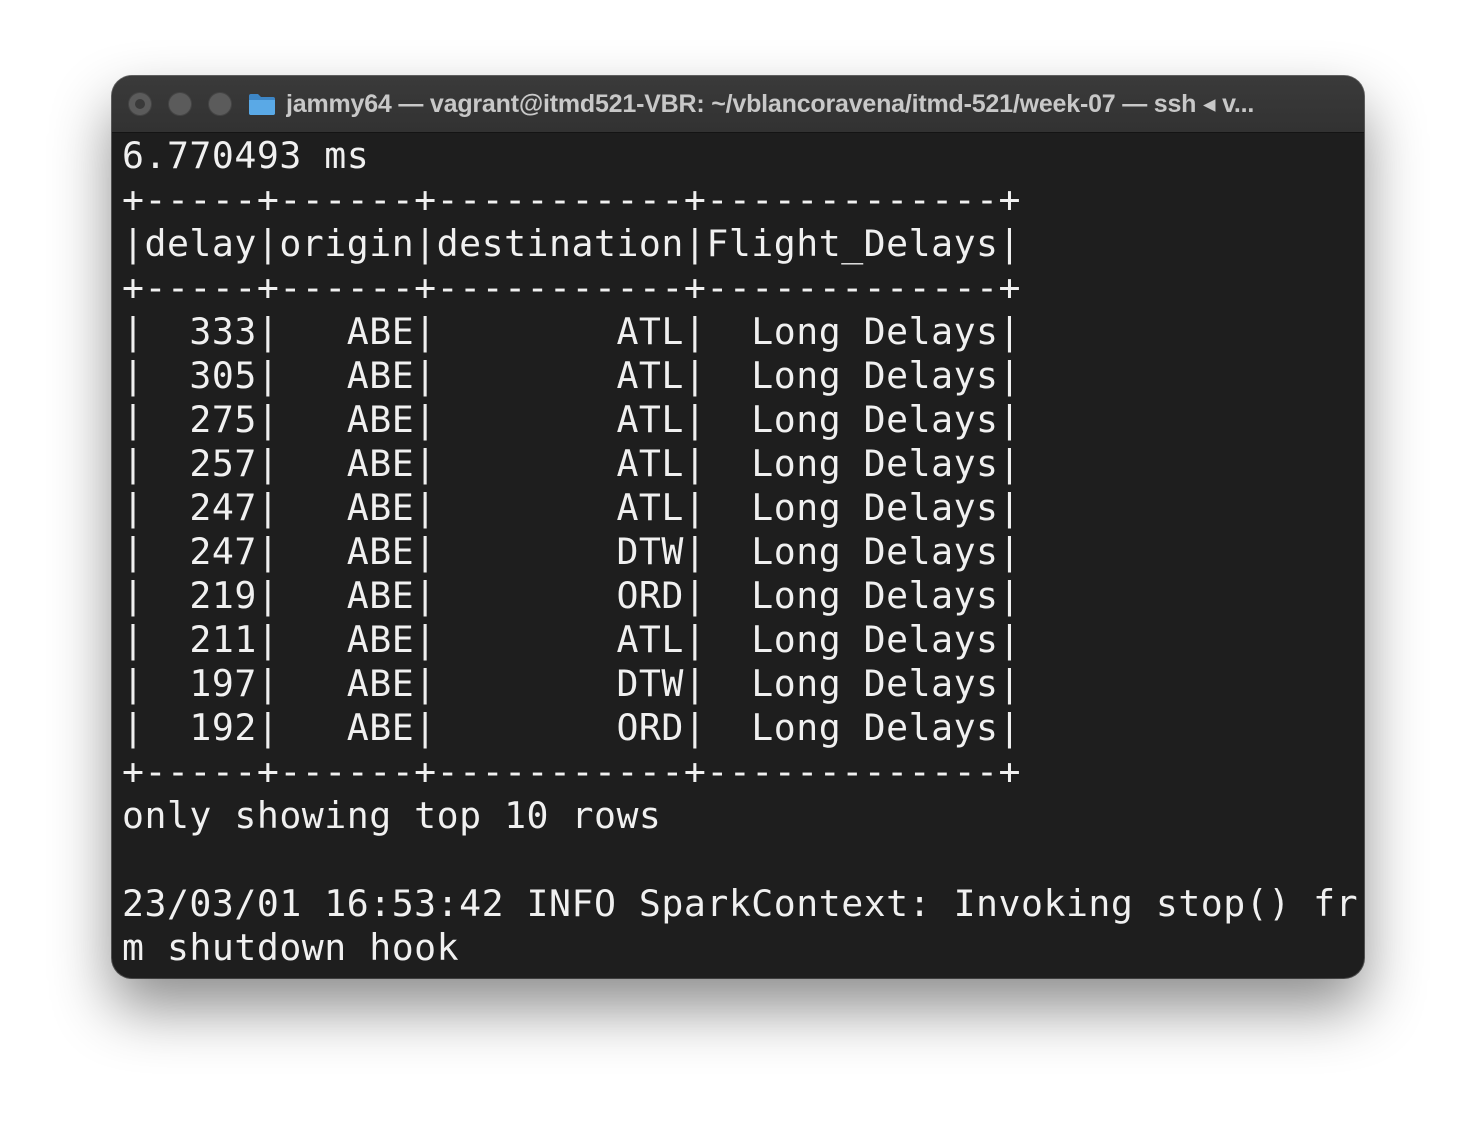 The width and height of the screenshot is (1476, 1126). What do you see at coordinates (392, 815) in the screenshot?
I see `terminal-line: only showing top 10 rows` at bounding box center [392, 815].